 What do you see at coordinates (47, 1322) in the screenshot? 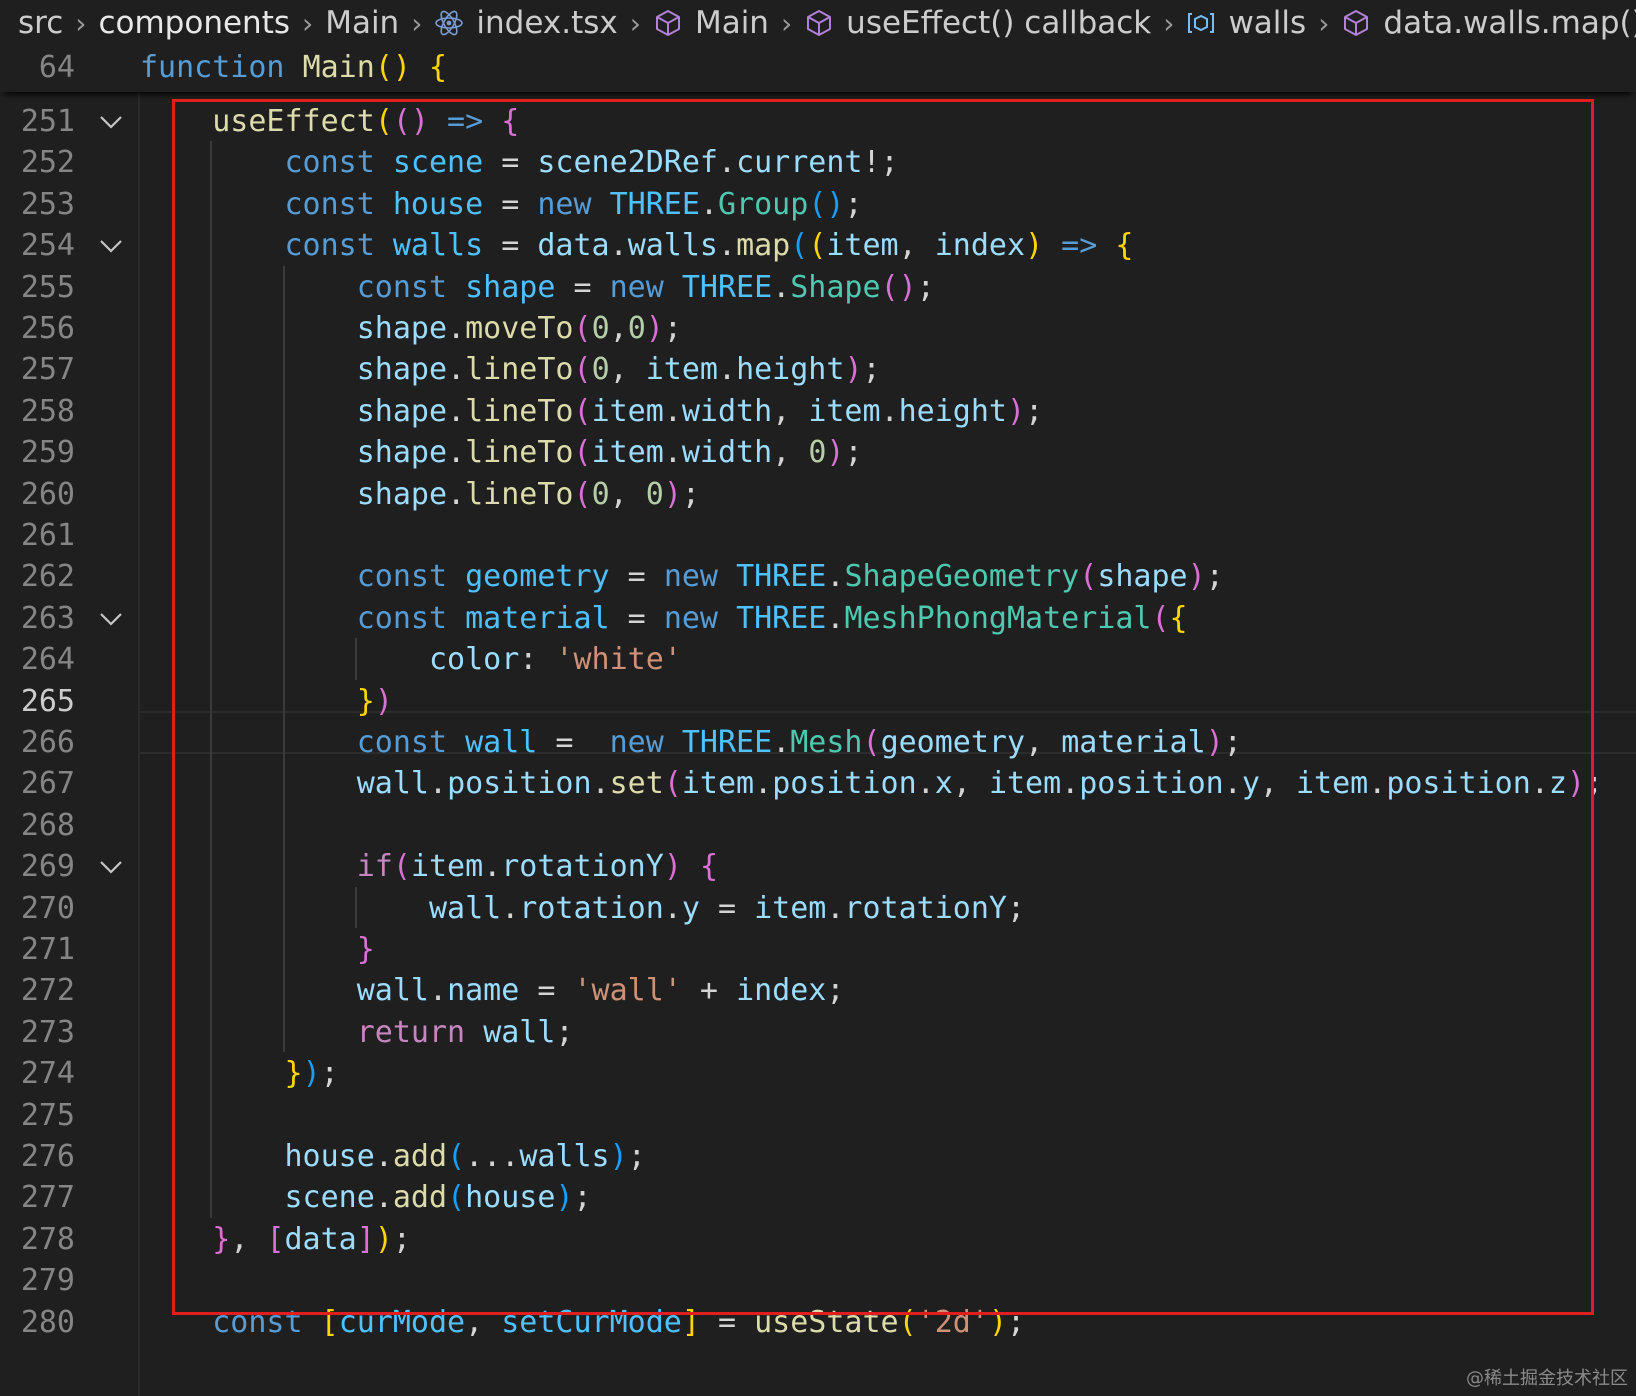
I see `line-number: 280` at bounding box center [47, 1322].